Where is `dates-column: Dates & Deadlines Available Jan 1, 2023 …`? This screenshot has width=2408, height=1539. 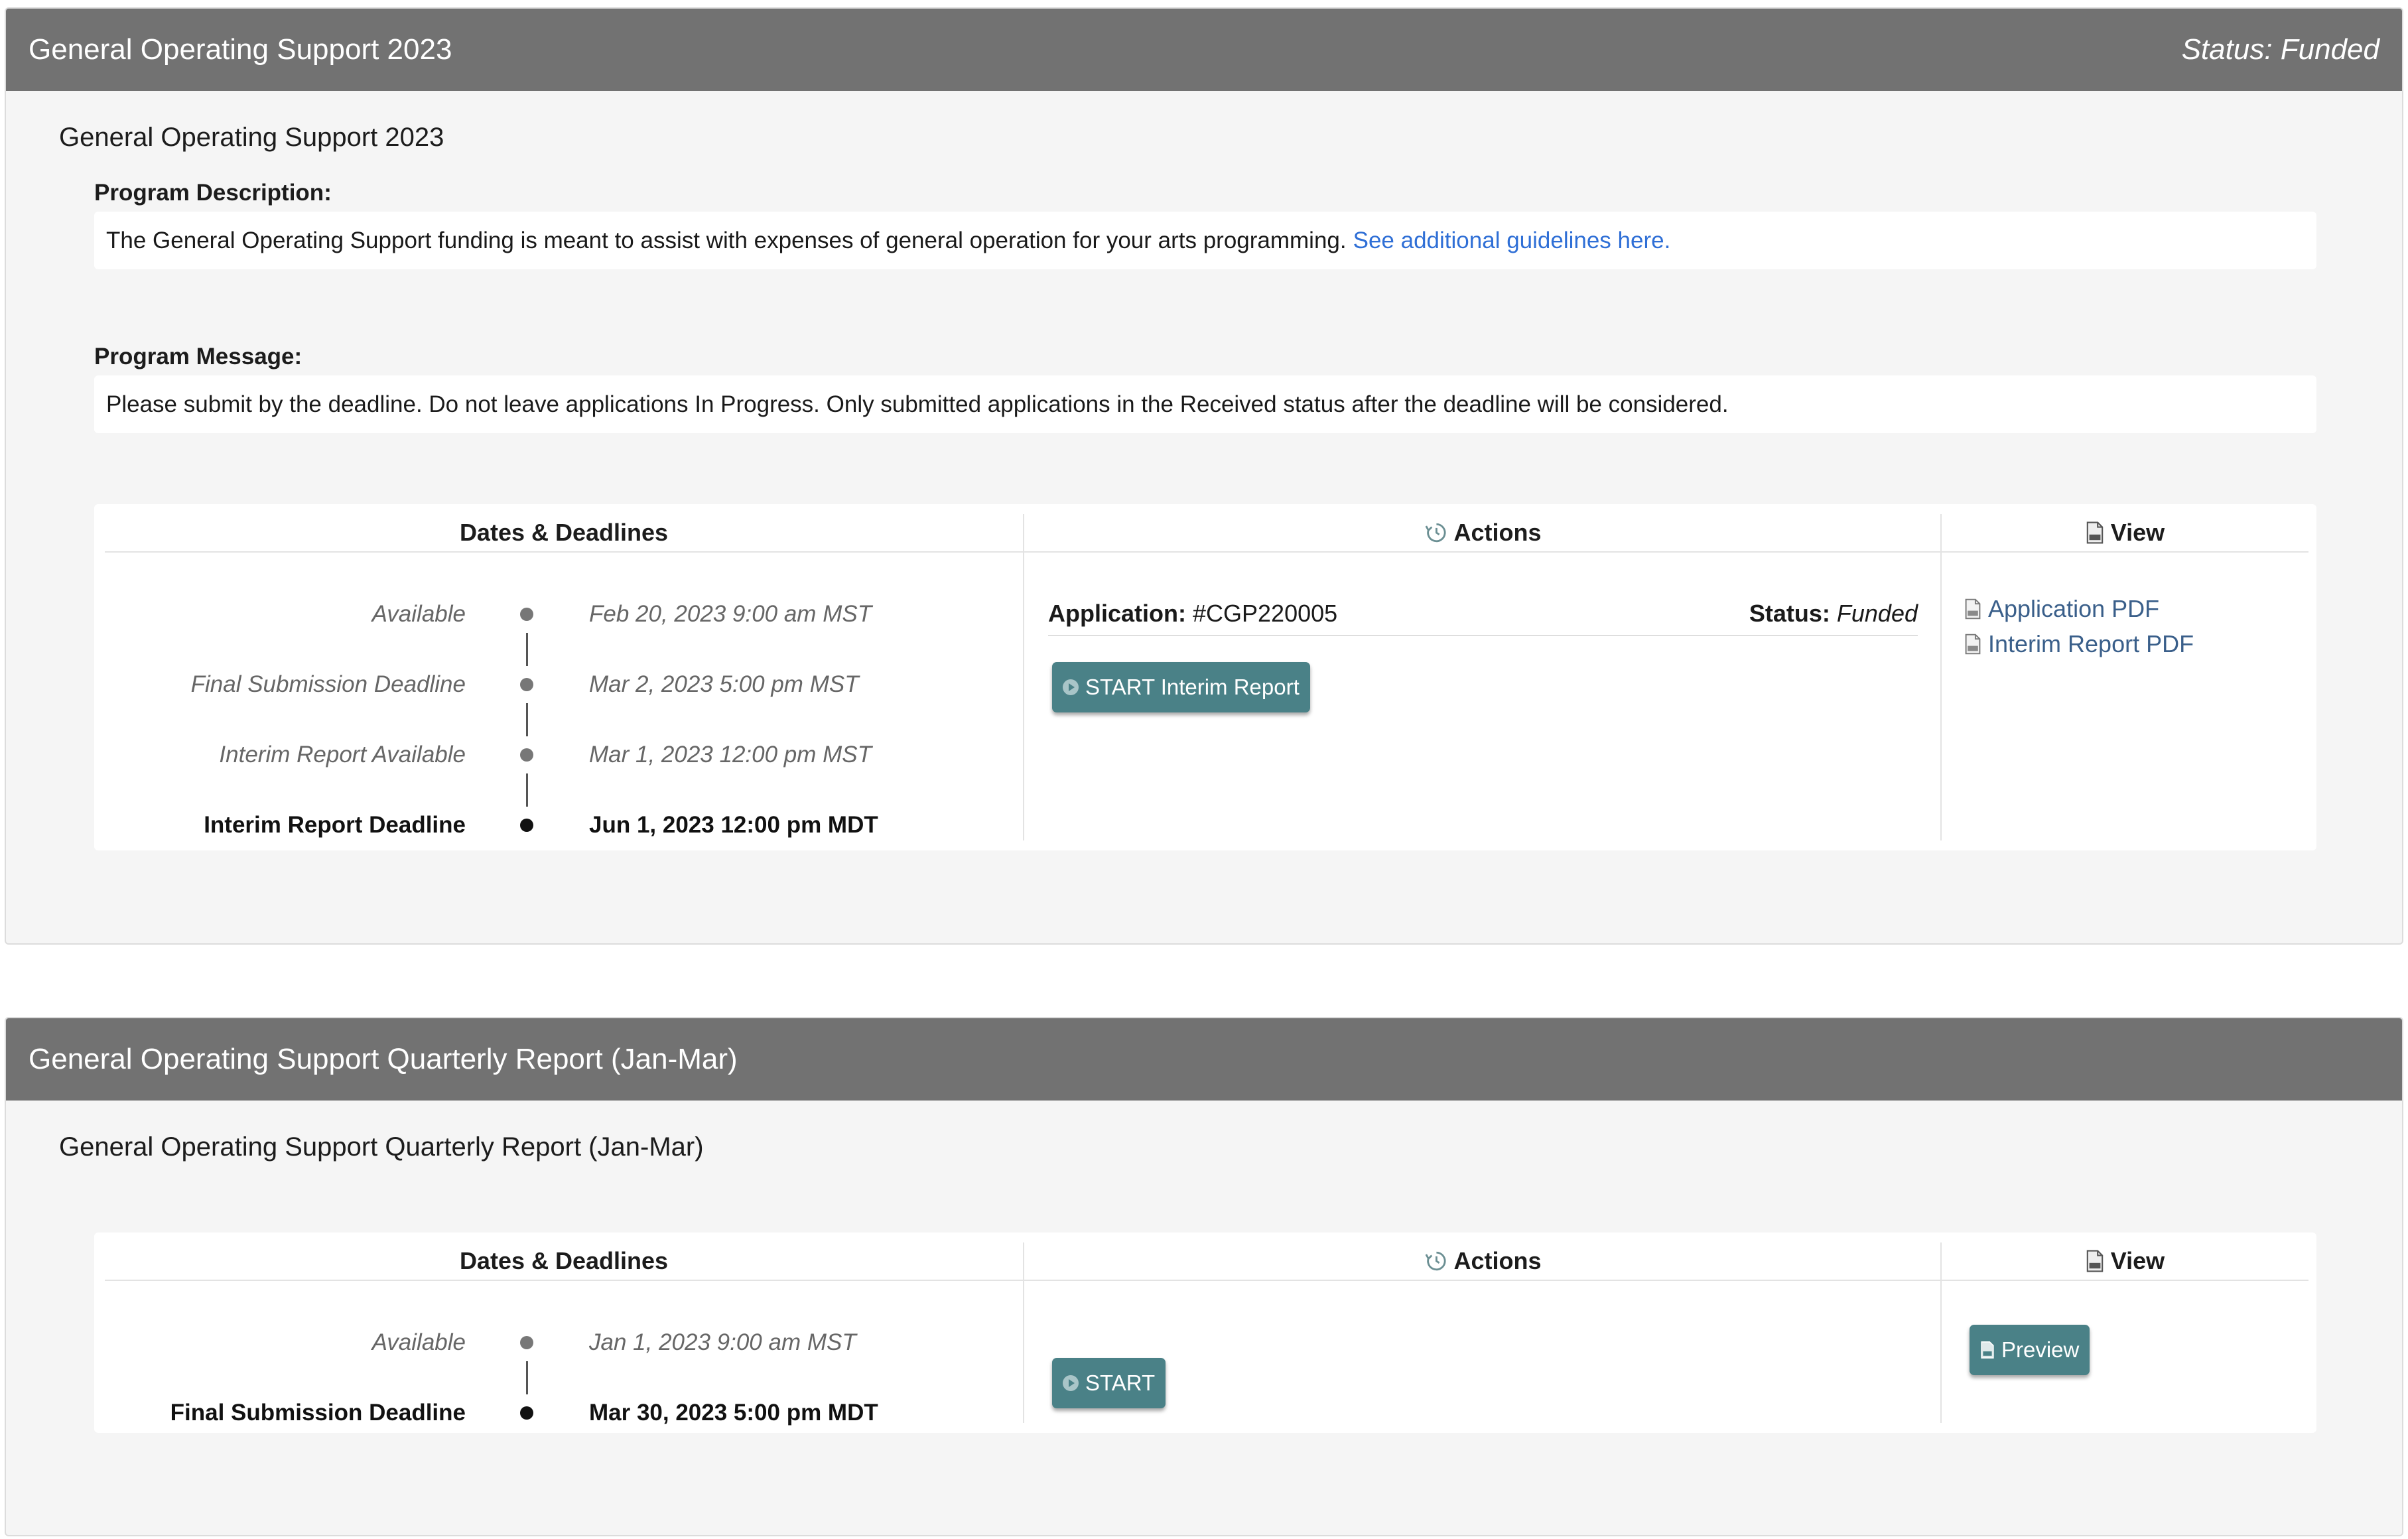 dates-column: Dates & Deadlines Available Jan 1, 2023 … is located at coordinates (564, 1334).